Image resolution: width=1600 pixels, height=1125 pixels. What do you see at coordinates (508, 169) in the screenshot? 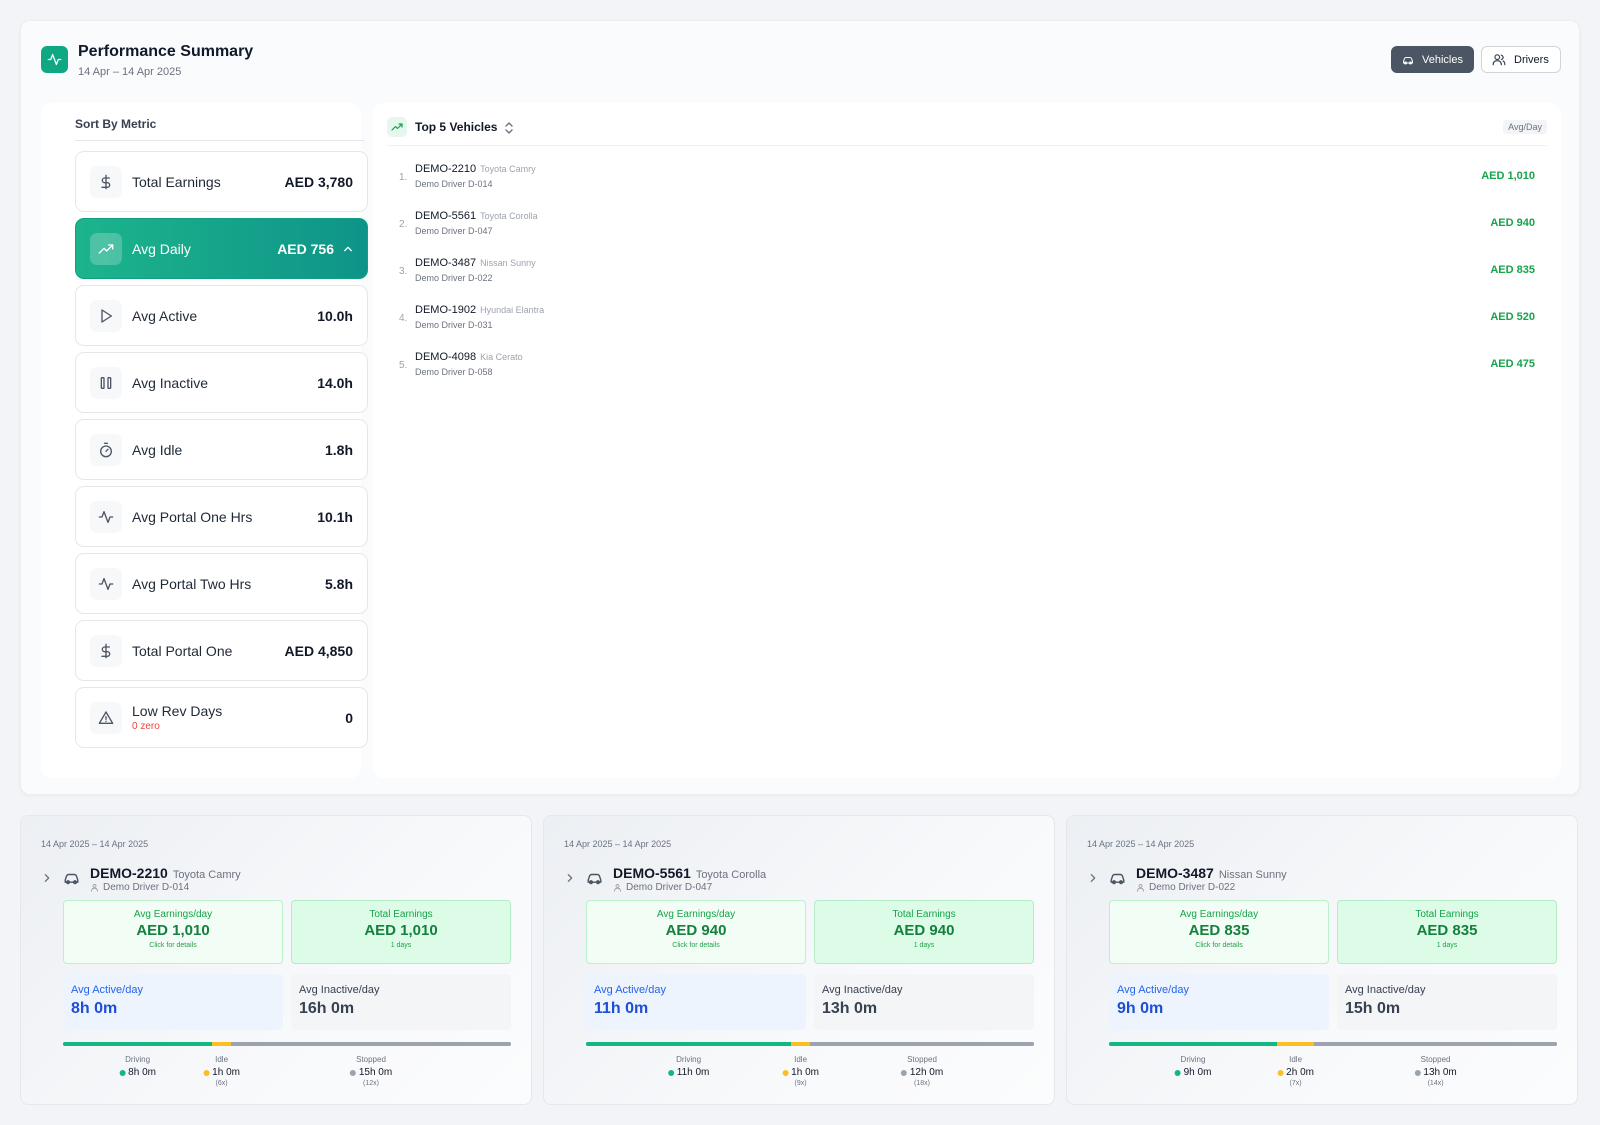
I see `vehicle-model: Toyota Camry` at bounding box center [508, 169].